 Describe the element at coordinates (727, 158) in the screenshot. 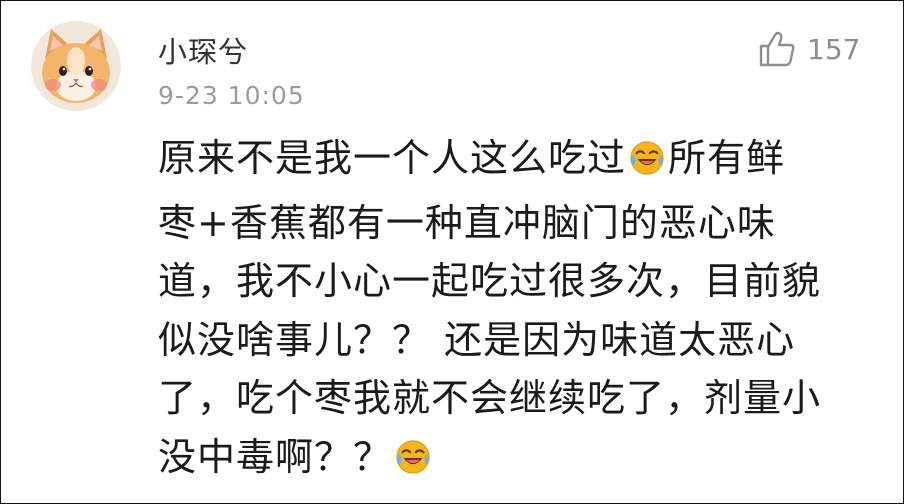

I see `comment-text-segment: 所有鲜` at that location.